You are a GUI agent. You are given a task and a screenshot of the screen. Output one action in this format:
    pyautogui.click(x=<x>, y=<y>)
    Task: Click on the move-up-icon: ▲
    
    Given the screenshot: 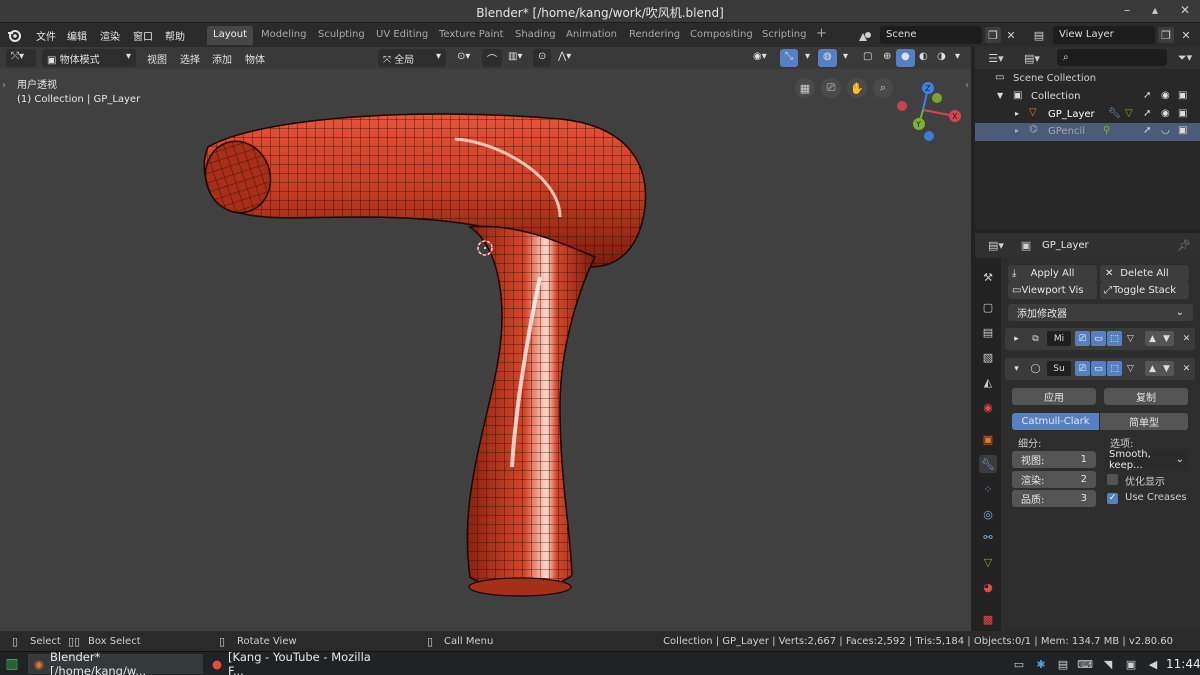 What is the action you would take?
    pyautogui.click(x=1152, y=368)
    